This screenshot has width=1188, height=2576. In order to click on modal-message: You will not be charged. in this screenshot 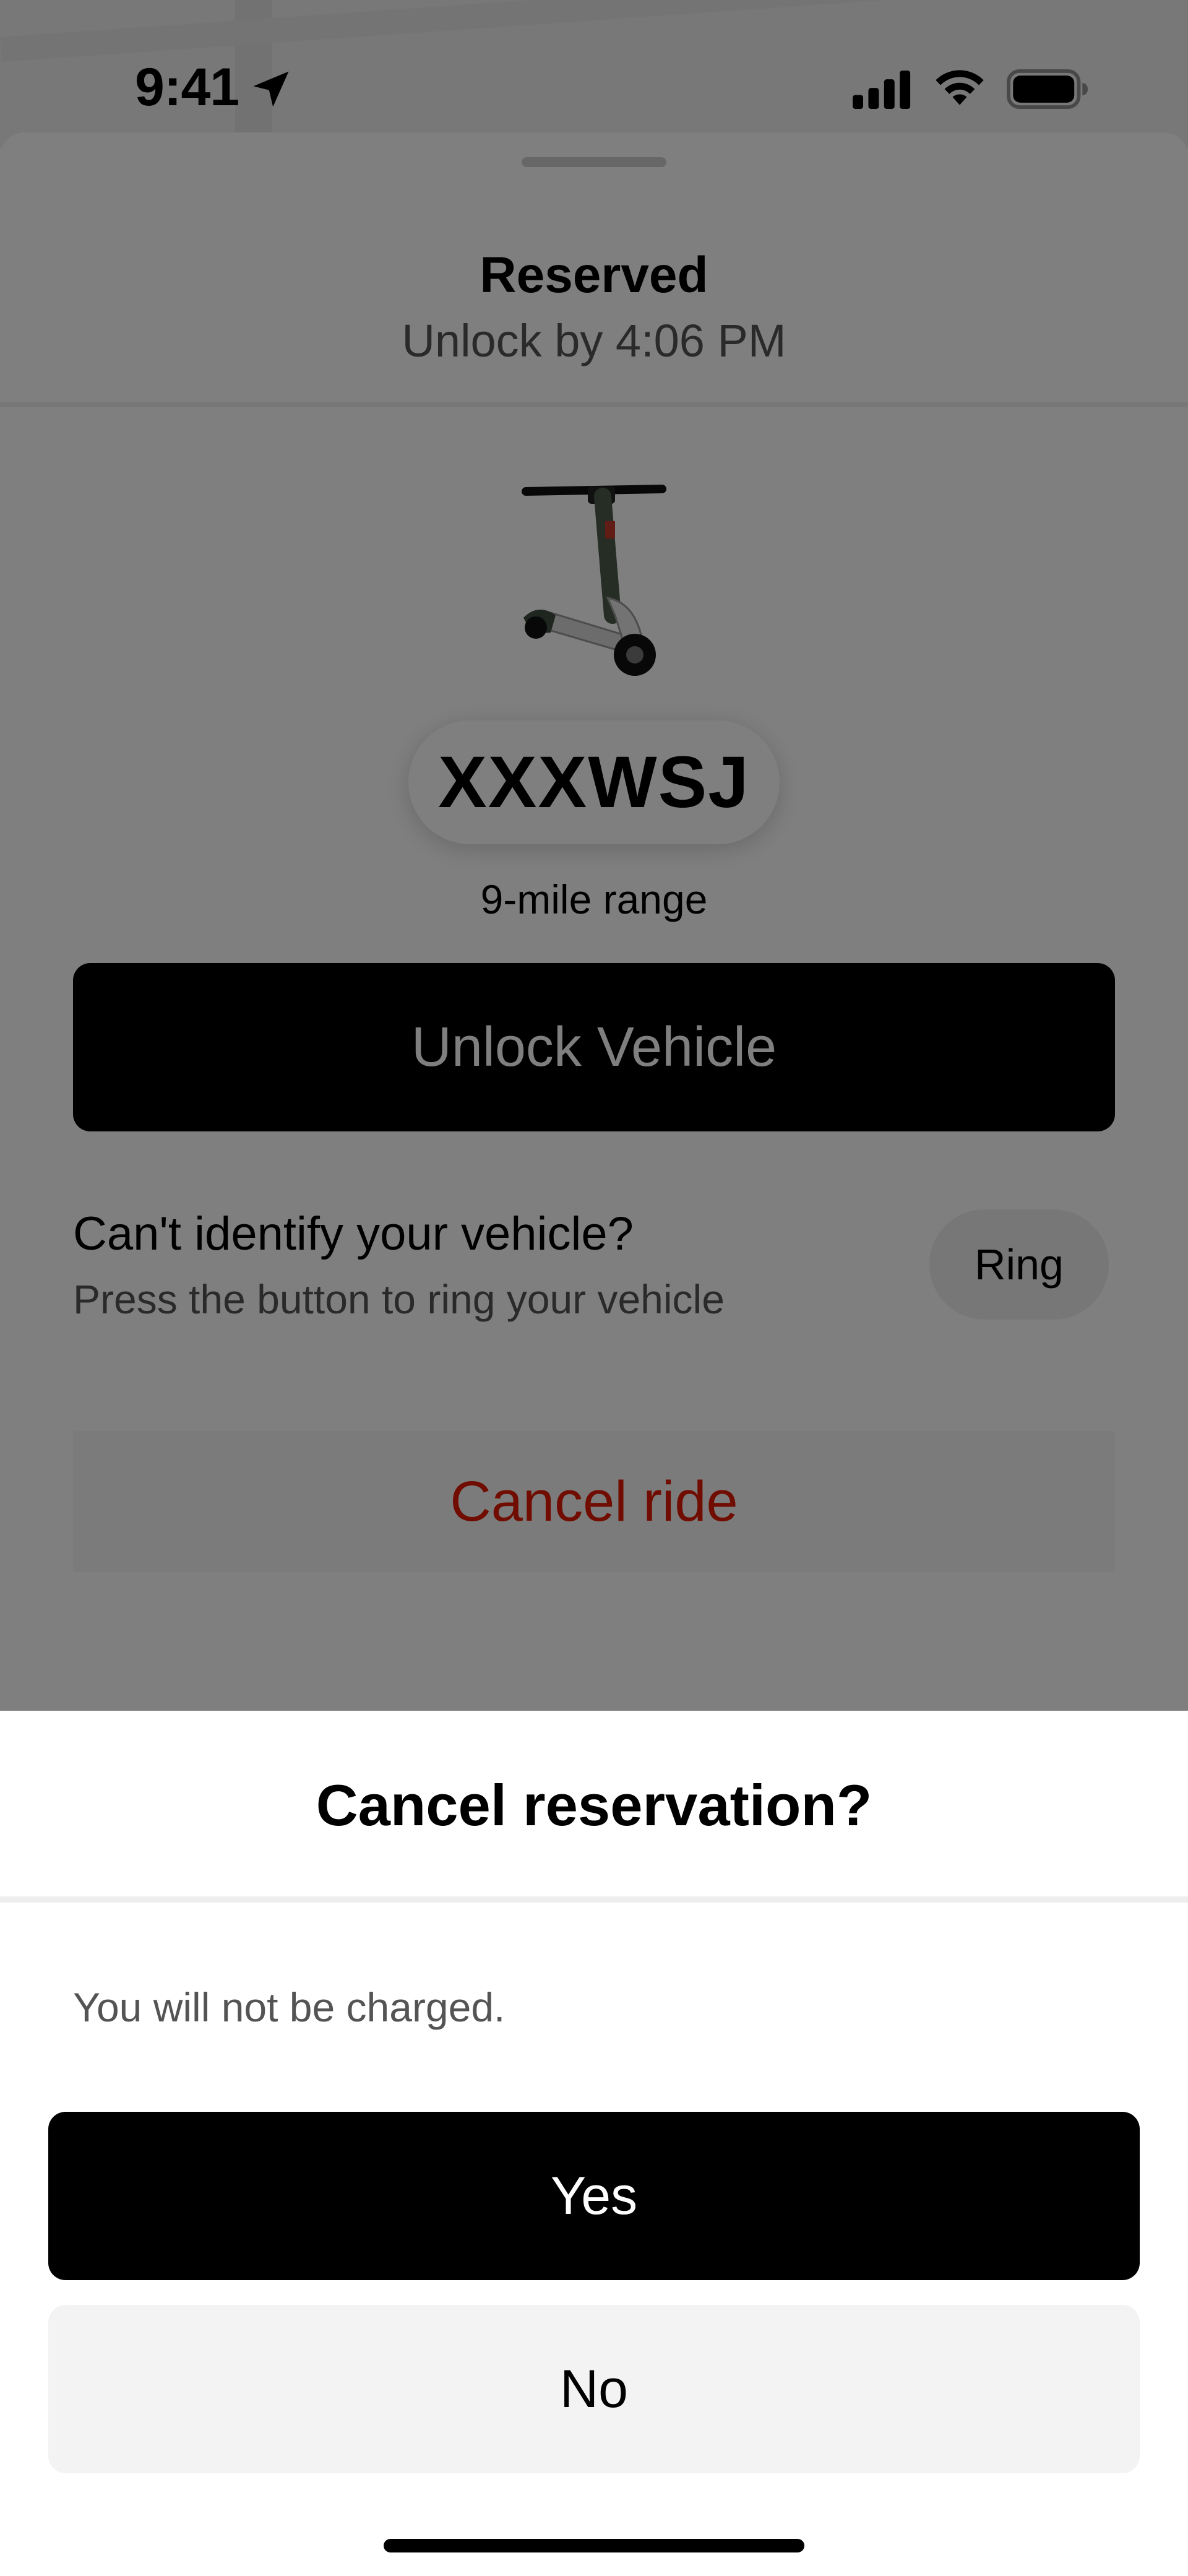, I will do `click(289, 2007)`.